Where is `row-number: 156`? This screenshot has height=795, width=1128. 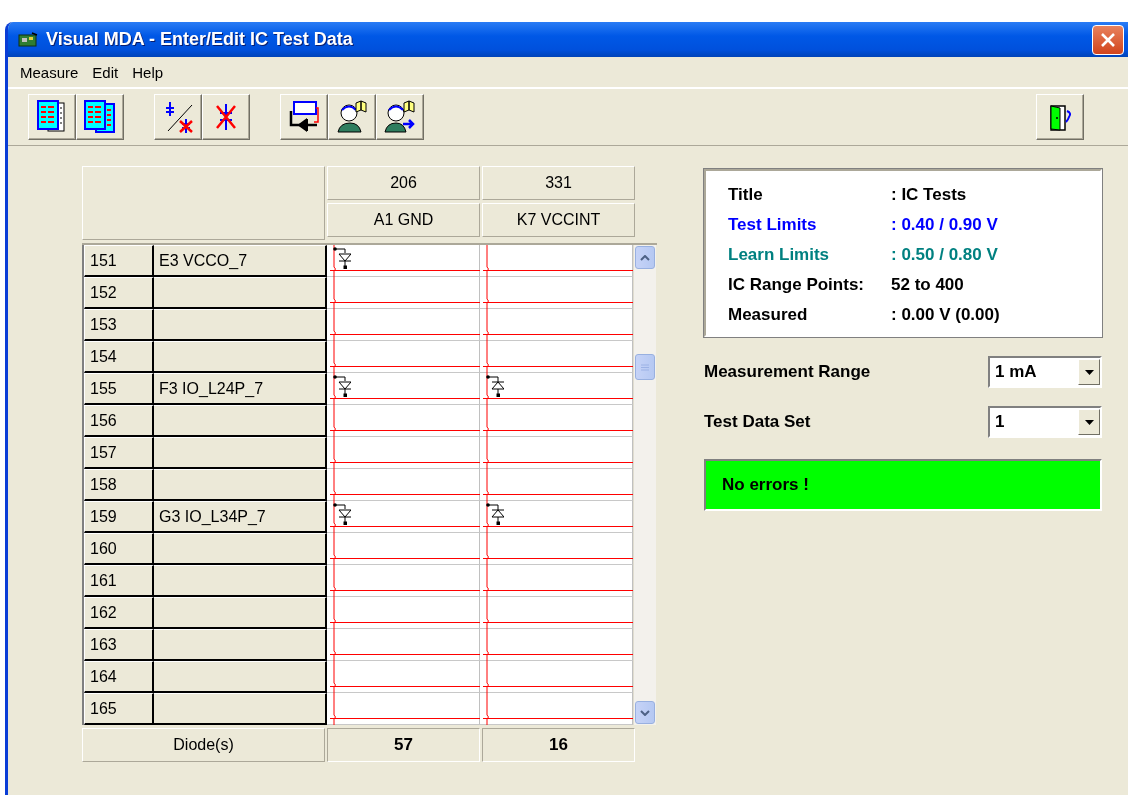 row-number: 156 is located at coordinates (119, 421).